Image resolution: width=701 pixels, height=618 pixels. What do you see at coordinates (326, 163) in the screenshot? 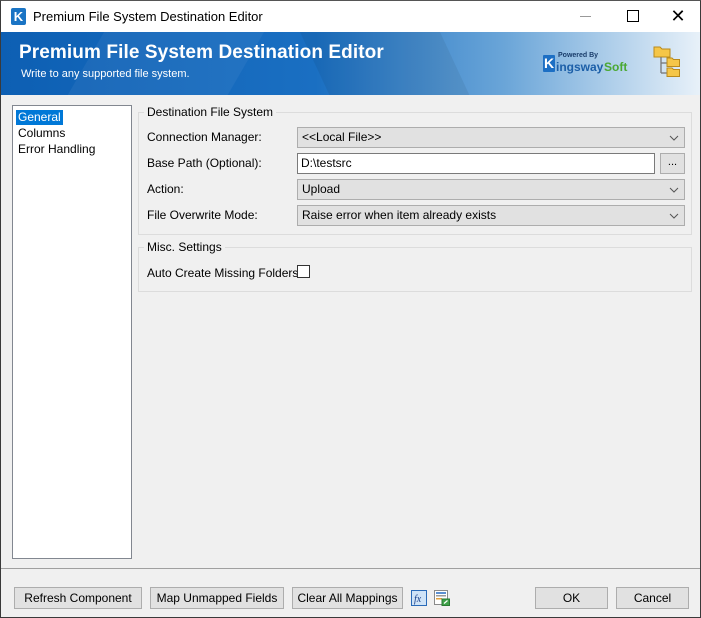
I see `base-path-value: D:\testsrc` at bounding box center [326, 163].